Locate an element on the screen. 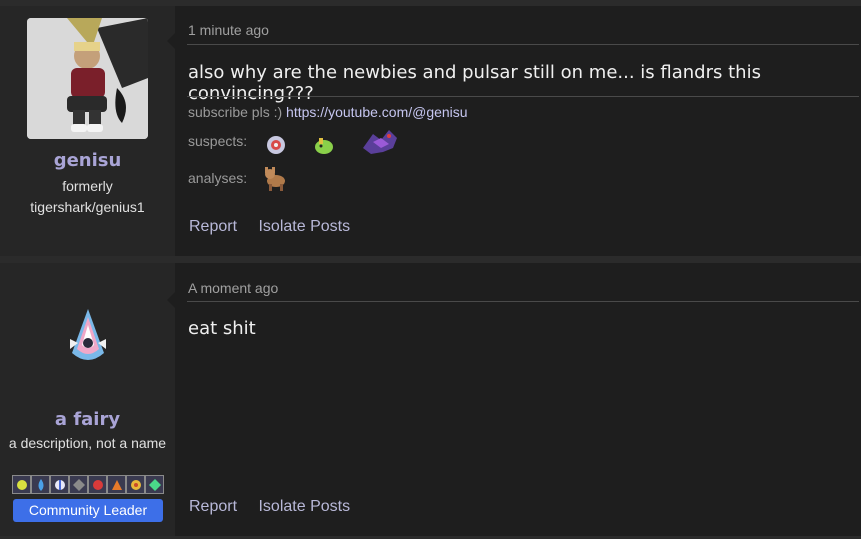 This screenshot has height=539, width=861. author-name: a fairy is located at coordinates (87, 419).